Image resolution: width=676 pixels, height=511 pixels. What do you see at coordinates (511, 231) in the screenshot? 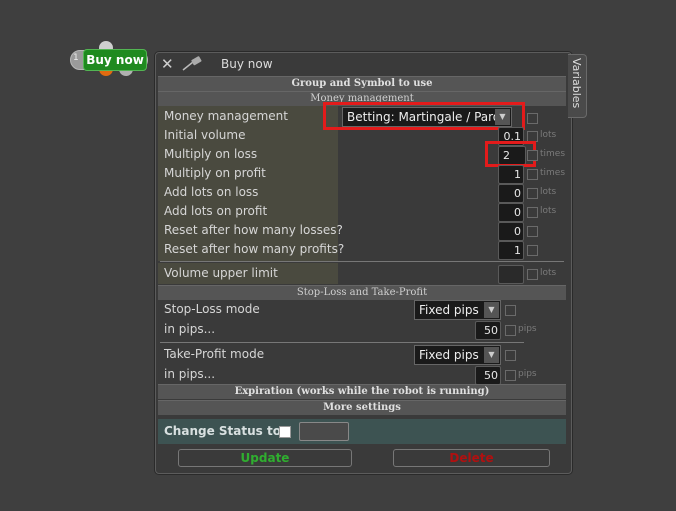
I see `reset-losses-input: 0` at bounding box center [511, 231].